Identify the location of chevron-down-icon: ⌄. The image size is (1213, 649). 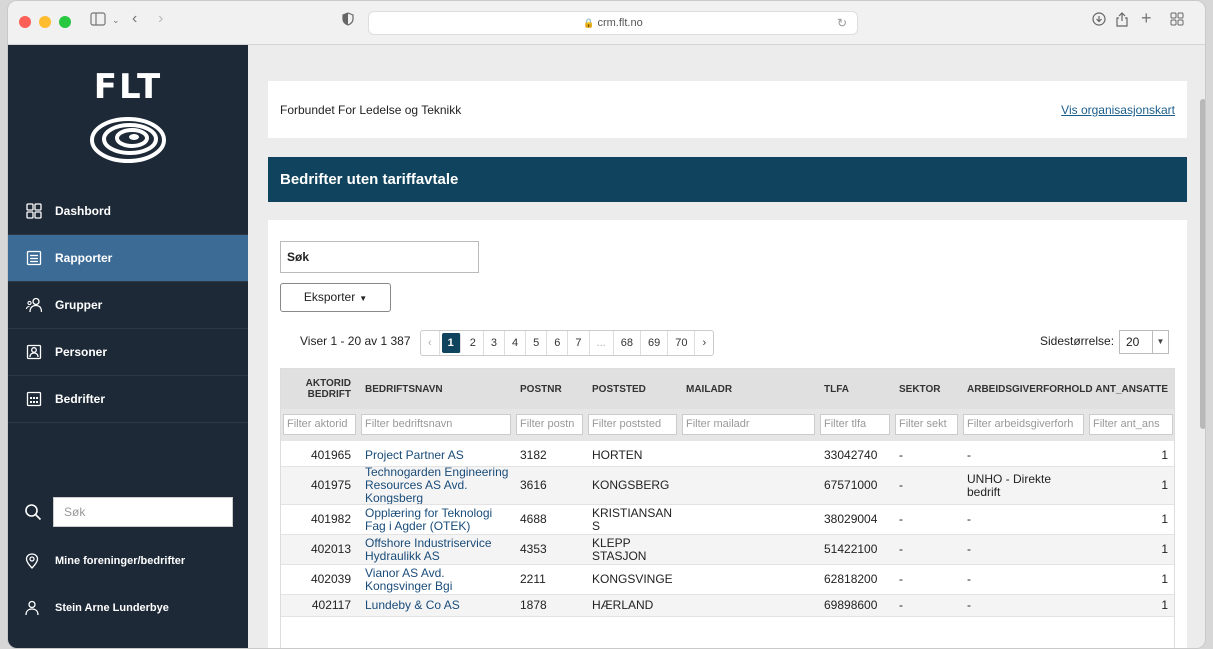
(116, 20).